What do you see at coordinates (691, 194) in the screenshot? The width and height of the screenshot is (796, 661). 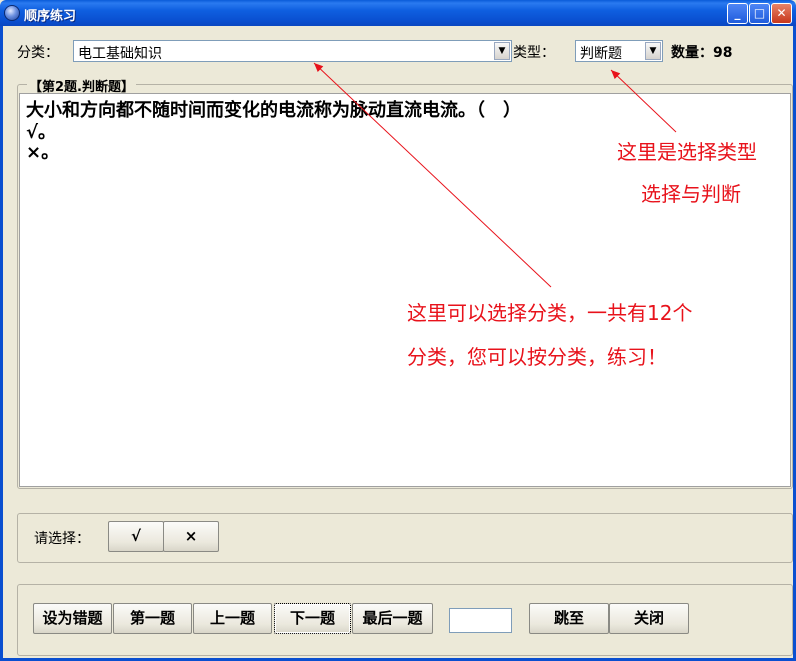 I see `type-annotation-line2: 选择与判断` at bounding box center [691, 194].